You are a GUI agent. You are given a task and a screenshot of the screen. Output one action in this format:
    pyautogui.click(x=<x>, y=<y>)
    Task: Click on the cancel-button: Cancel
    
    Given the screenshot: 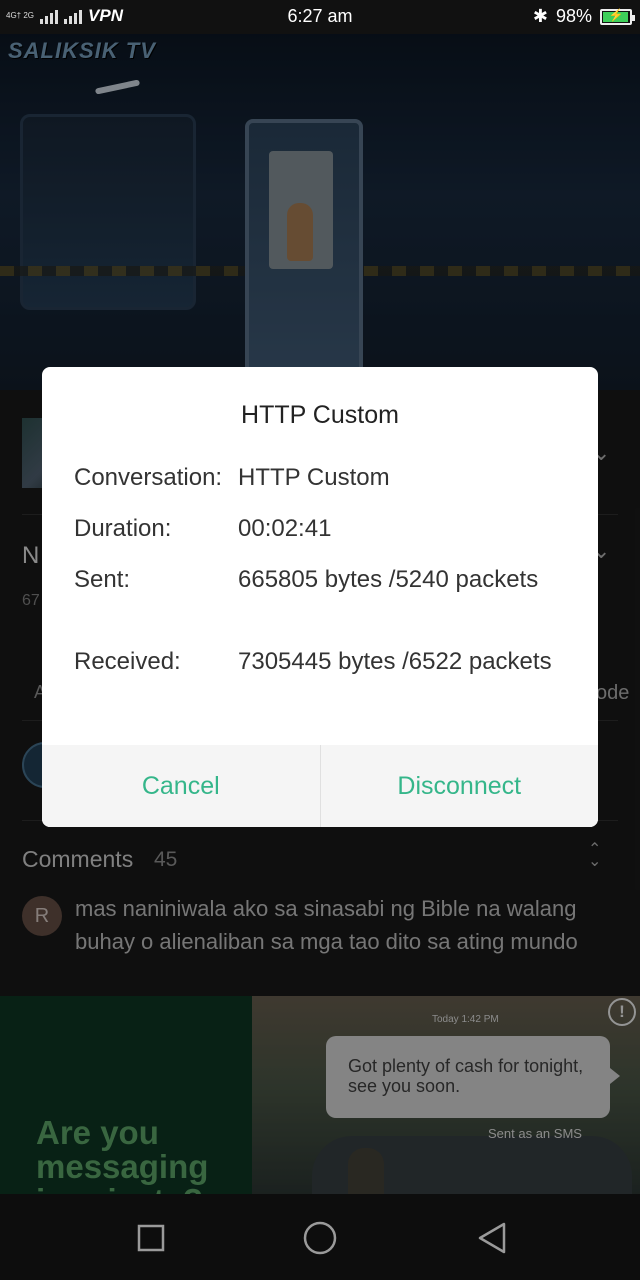 What is the action you would take?
    pyautogui.click(x=181, y=786)
    